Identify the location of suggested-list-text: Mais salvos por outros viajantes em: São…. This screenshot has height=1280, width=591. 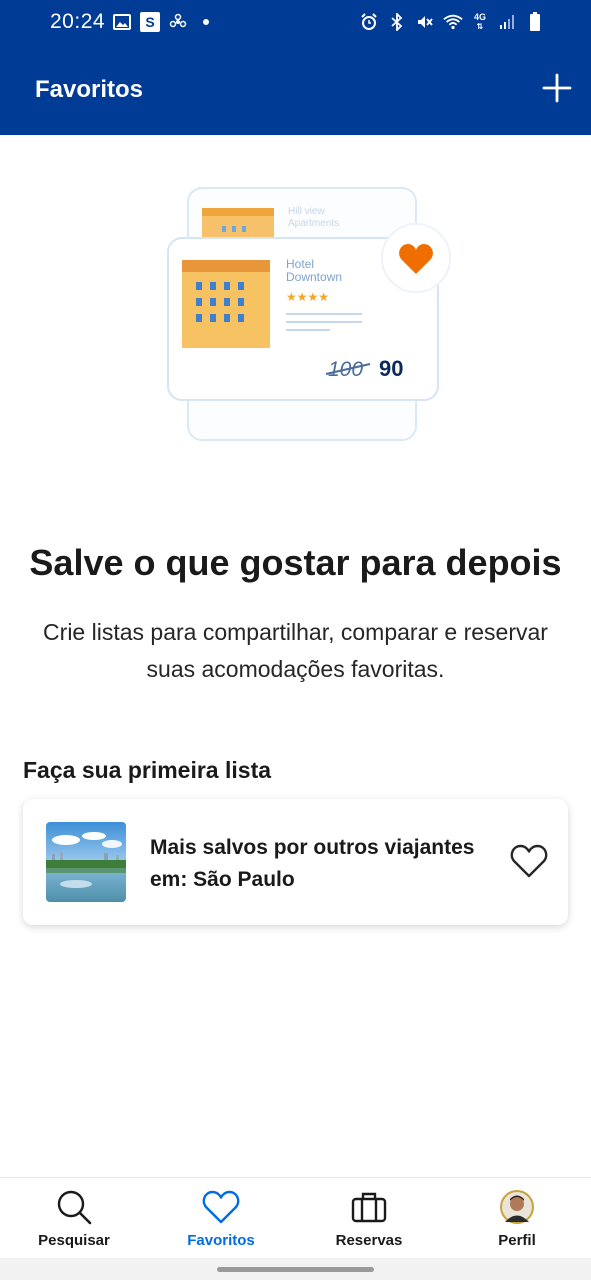
(315, 864).